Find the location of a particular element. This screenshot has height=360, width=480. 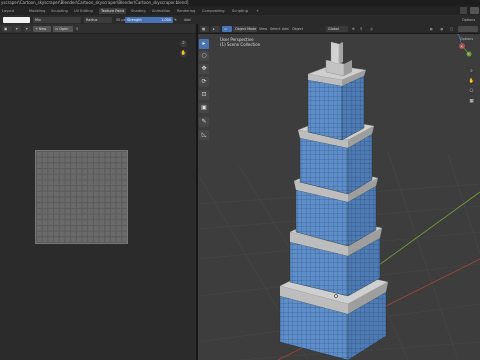

select-box-icon: ▭ is located at coordinates (227, 28).